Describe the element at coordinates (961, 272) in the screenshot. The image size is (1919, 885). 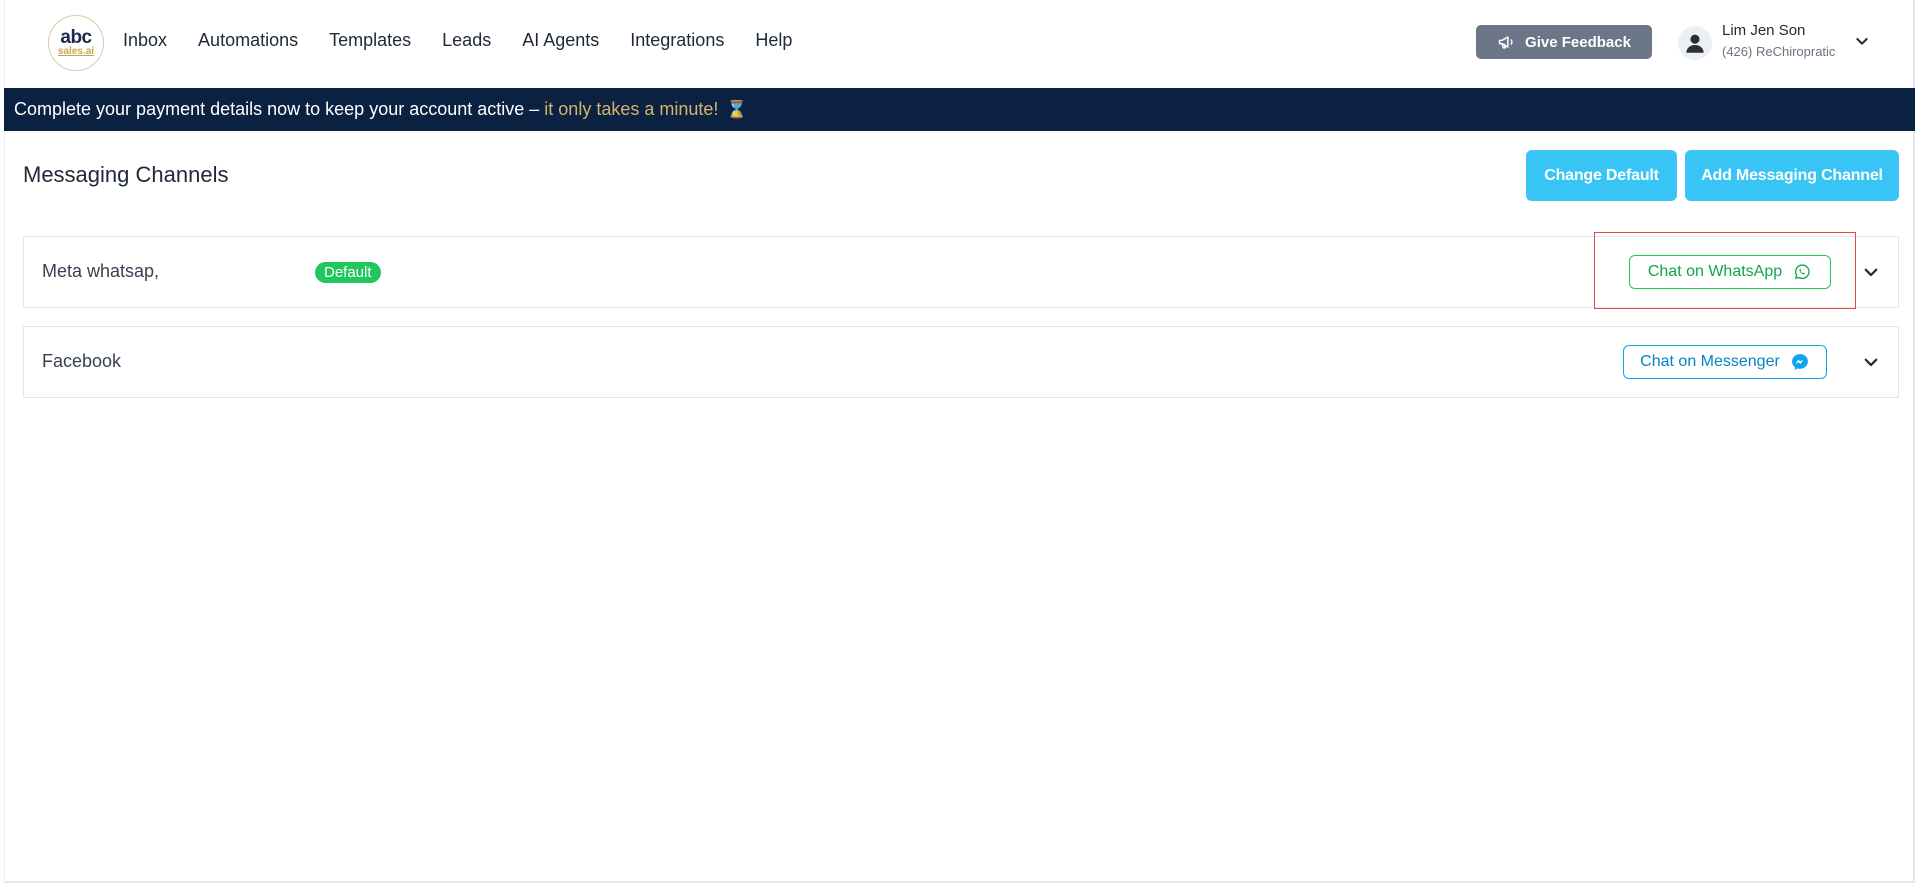
I see `channel-row-whatsapp: Meta whatsap, Default Chat on WhatsApp` at that location.